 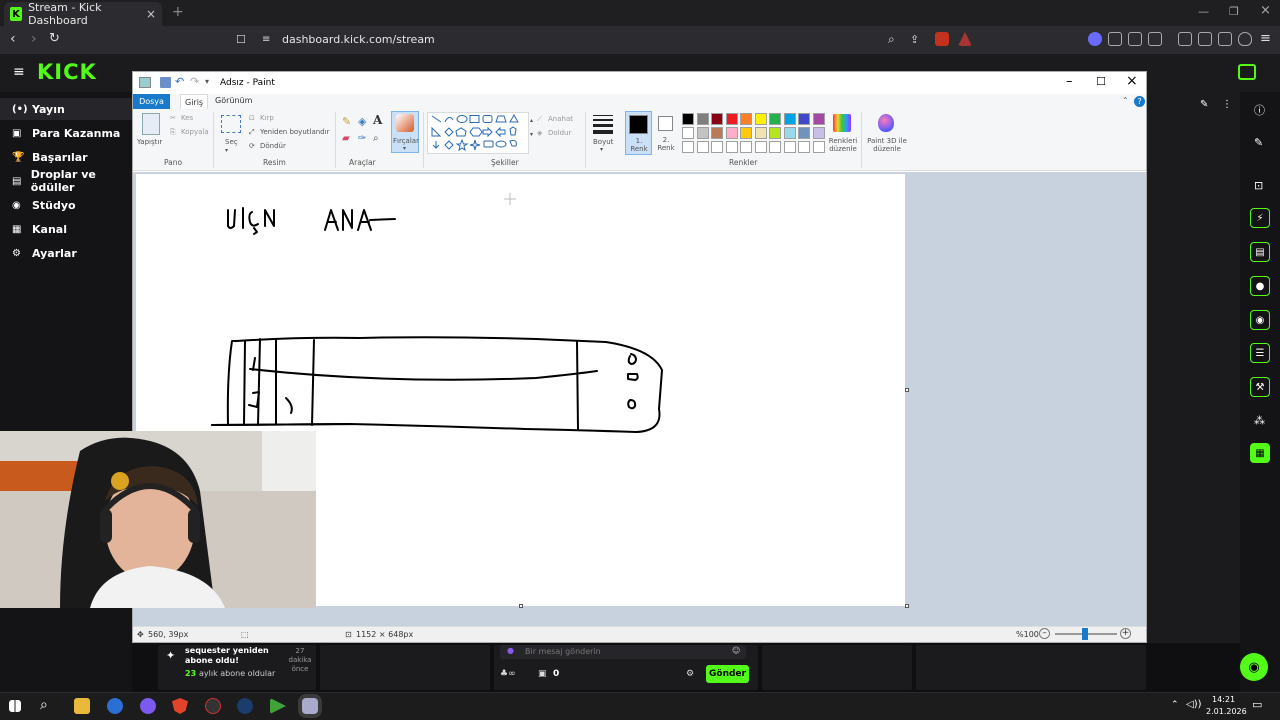 I want to click on quick-access-dropdown-icon: ▾, so click(x=207, y=81).